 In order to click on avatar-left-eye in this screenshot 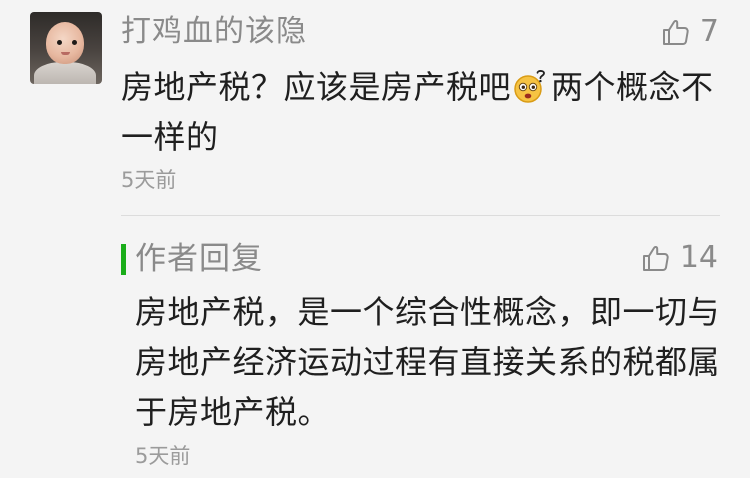, I will do `click(59, 42)`.